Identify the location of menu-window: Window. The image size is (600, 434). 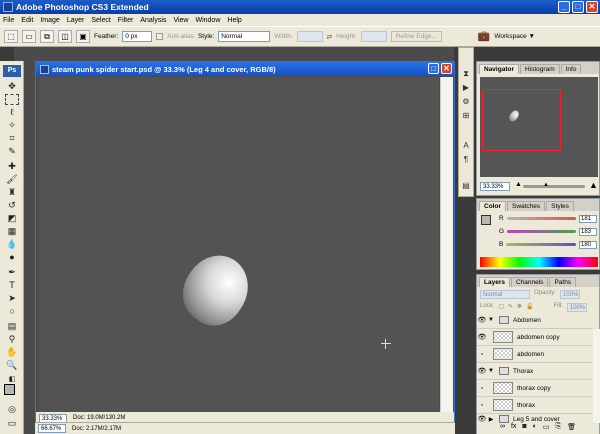
(207, 20).